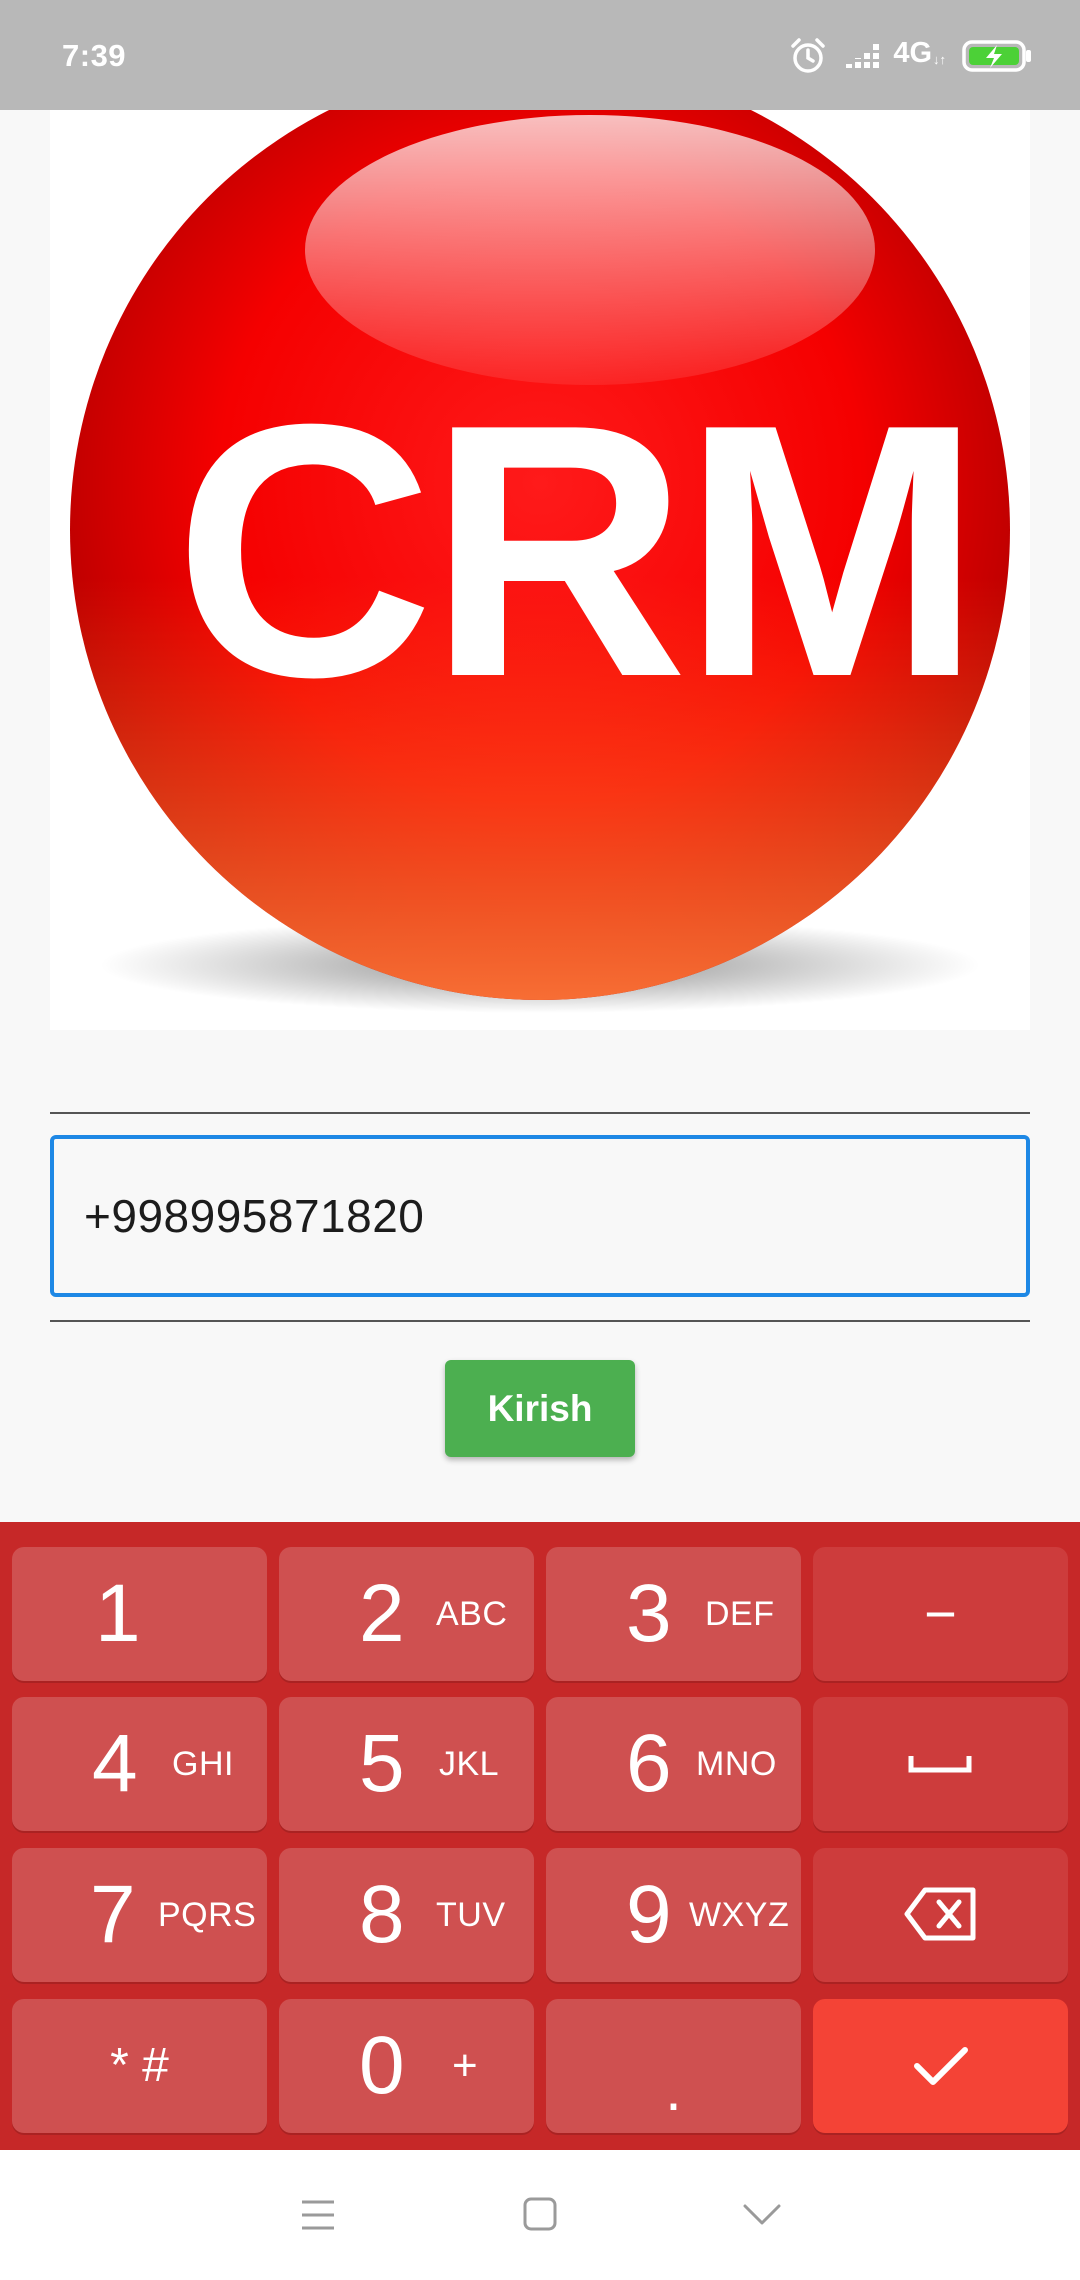 The height and width of the screenshot is (2280, 1080). Describe the element at coordinates (912, 53) in the screenshot. I see `network-4g-icon: 4G` at that location.